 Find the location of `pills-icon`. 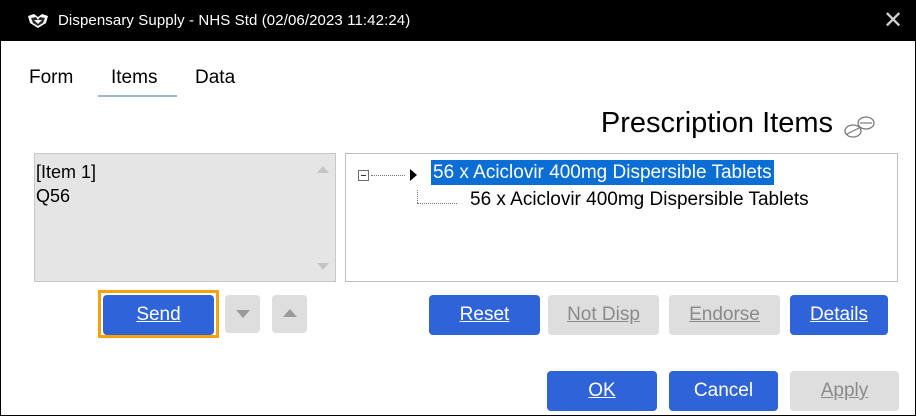

pills-icon is located at coordinates (859, 127).